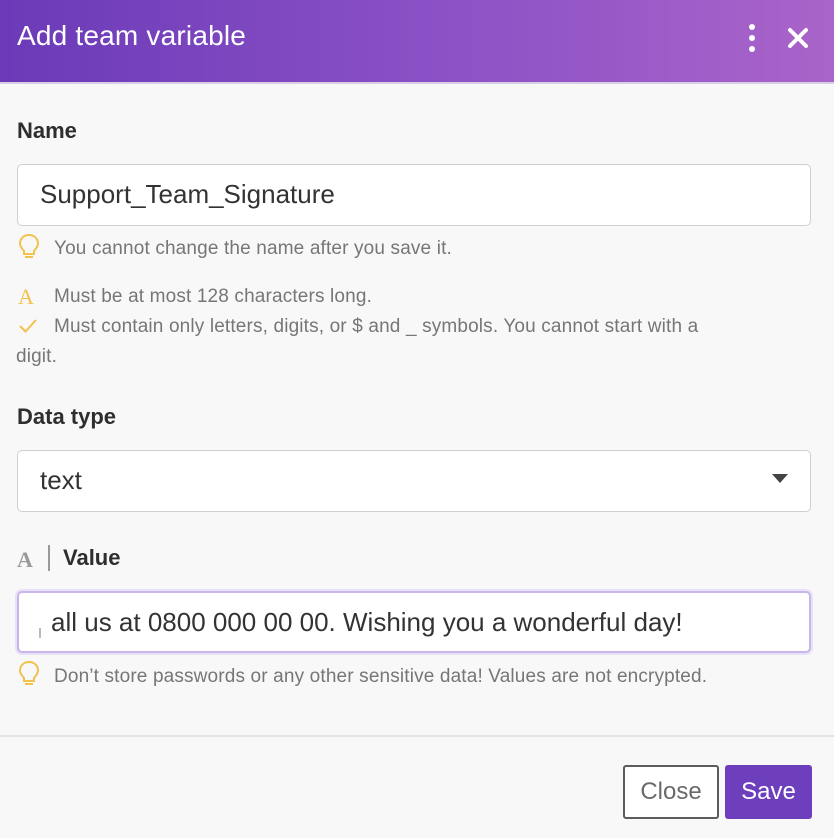  I want to click on text-caret, so click(40, 633).